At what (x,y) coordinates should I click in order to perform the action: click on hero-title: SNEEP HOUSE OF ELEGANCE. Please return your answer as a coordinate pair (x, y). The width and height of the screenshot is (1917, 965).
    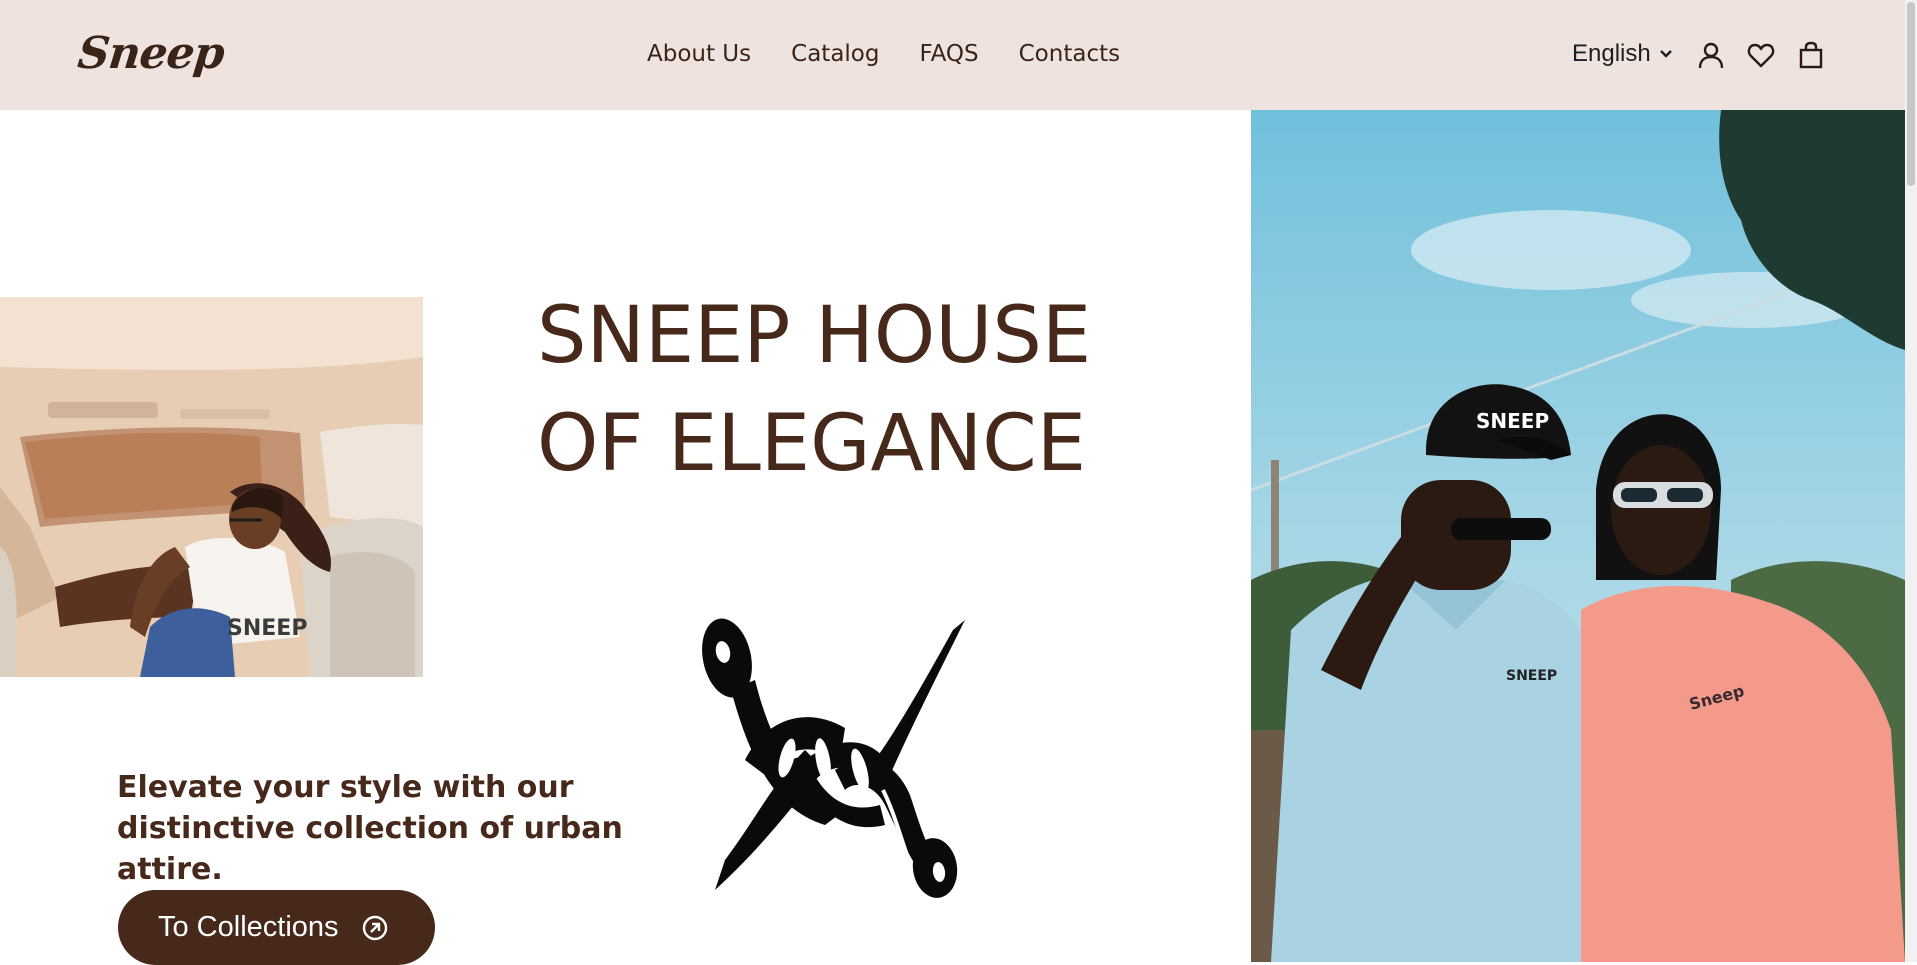
    Looking at the image, I should click on (814, 390).